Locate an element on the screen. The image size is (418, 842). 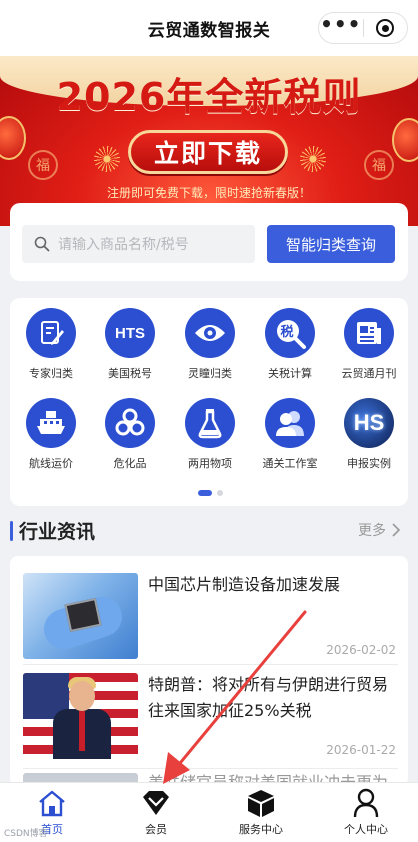
hts-icon: HTS is located at coordinates (130, 333).